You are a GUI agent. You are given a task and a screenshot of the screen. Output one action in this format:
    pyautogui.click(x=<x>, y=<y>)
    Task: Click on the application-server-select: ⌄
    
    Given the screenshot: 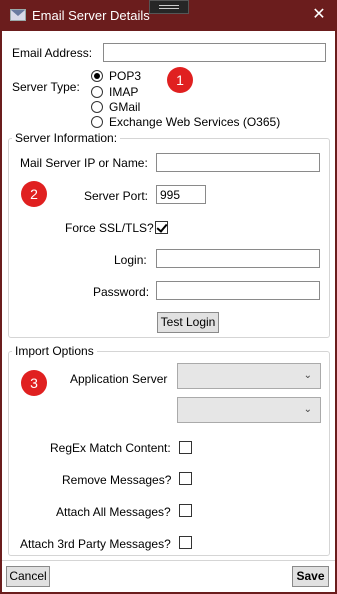 What is the action you would take?
    pyautogui.click(x=249, y=376)
    